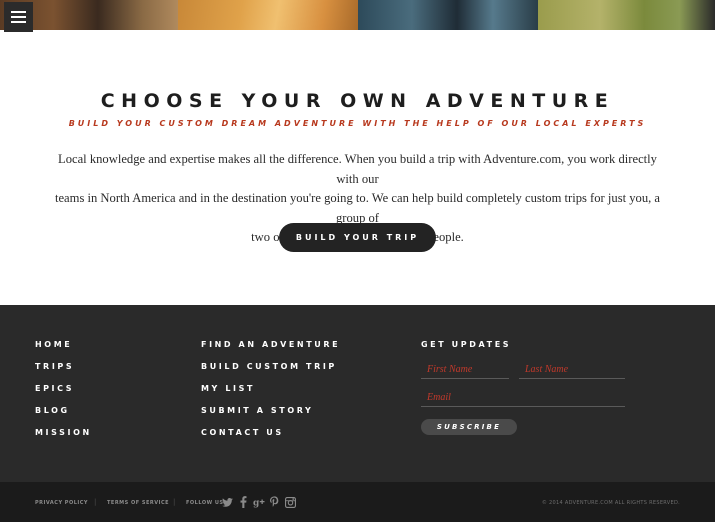 Image resolution: width=715 pixels, height=522 pixels. Describe the element at coordinates (465, 371) in the screenshot. I see `first-name-field: First Name` at that location.